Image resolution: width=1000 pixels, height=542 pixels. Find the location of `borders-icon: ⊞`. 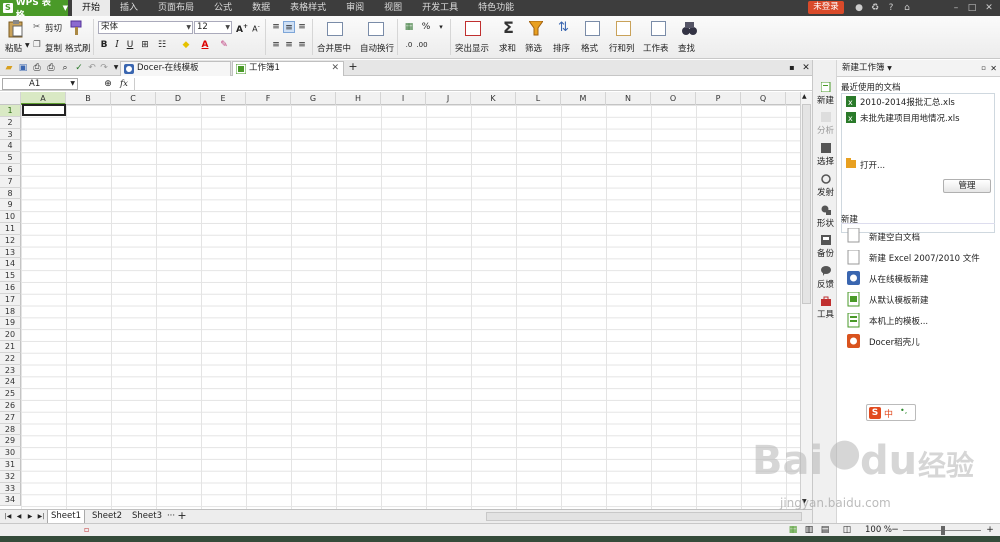

borders-icon: ⊞ is located at coordinates (145, 45).